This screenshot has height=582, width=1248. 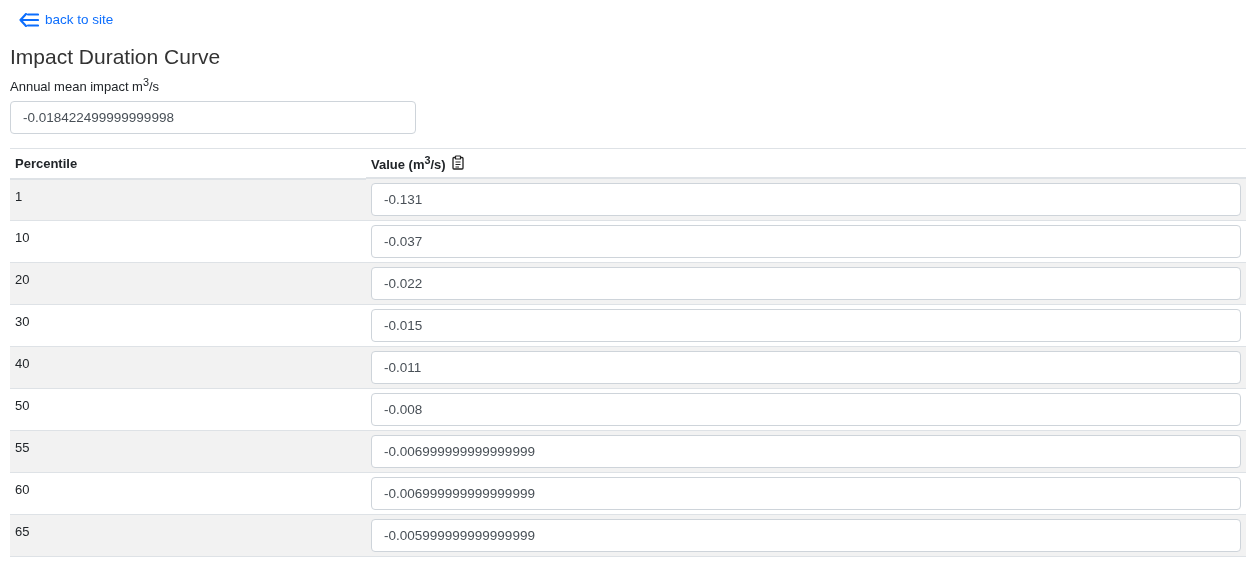 I want to click on back-link: back to site, so click(x=66, y=19).